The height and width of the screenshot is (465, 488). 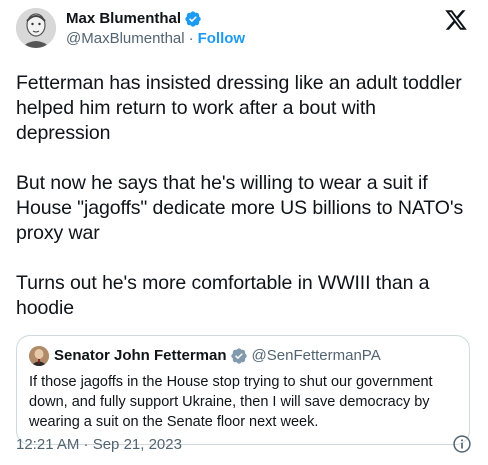 What do you see at coordinates (462, 444) in the screenshot?
I see `info-icon` at bounding box center [462, 444].